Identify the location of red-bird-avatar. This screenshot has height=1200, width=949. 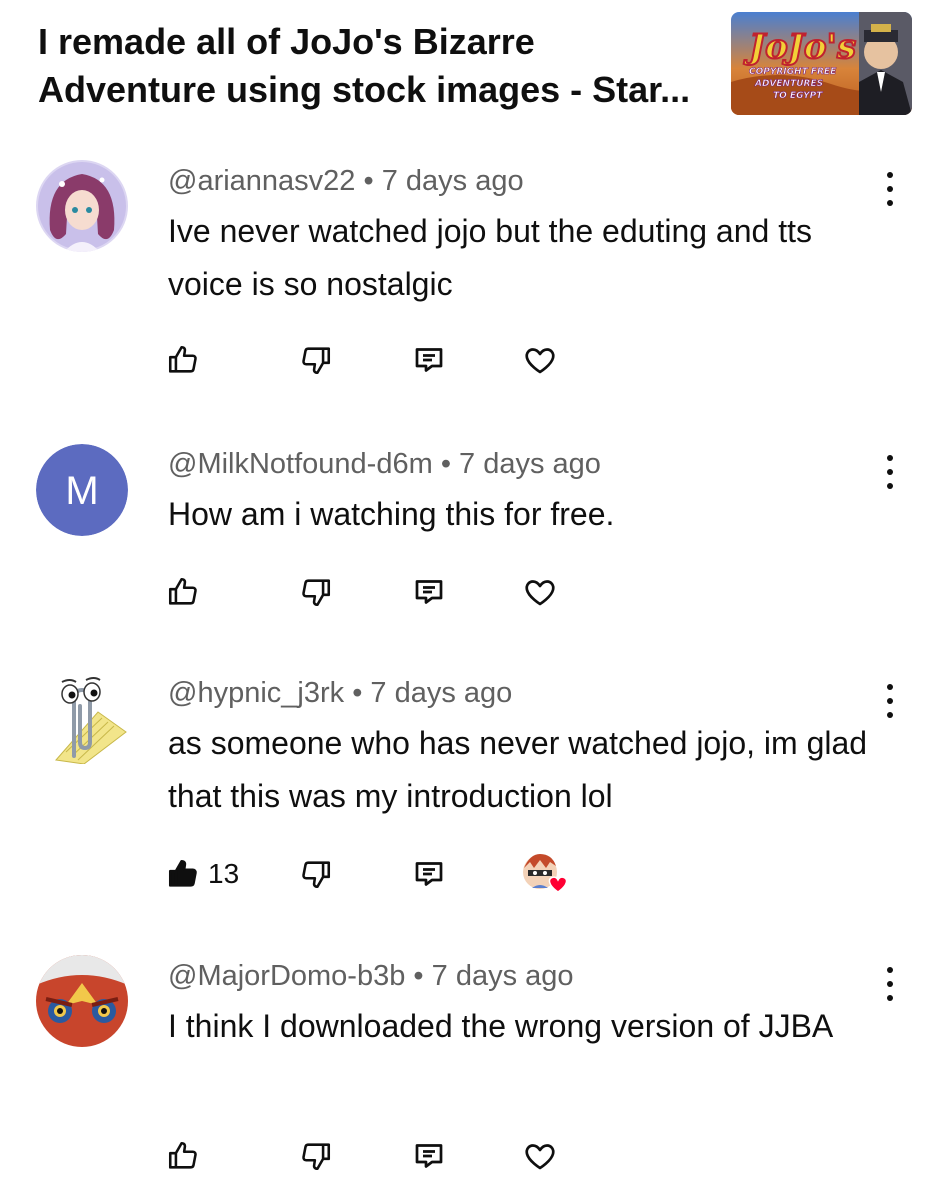
(82, 1001).